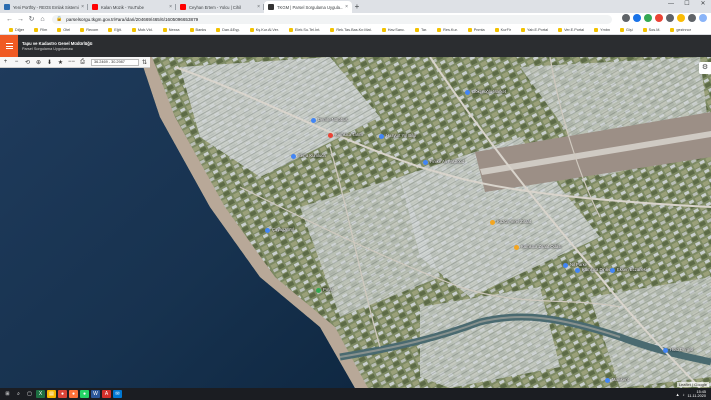  What do you see at coordinates (220, 7) in the screenshot?
I see `browser-tab: Ceyhan Ertem - Yolcu | Cihil ×` at bounding box center [220, 7].